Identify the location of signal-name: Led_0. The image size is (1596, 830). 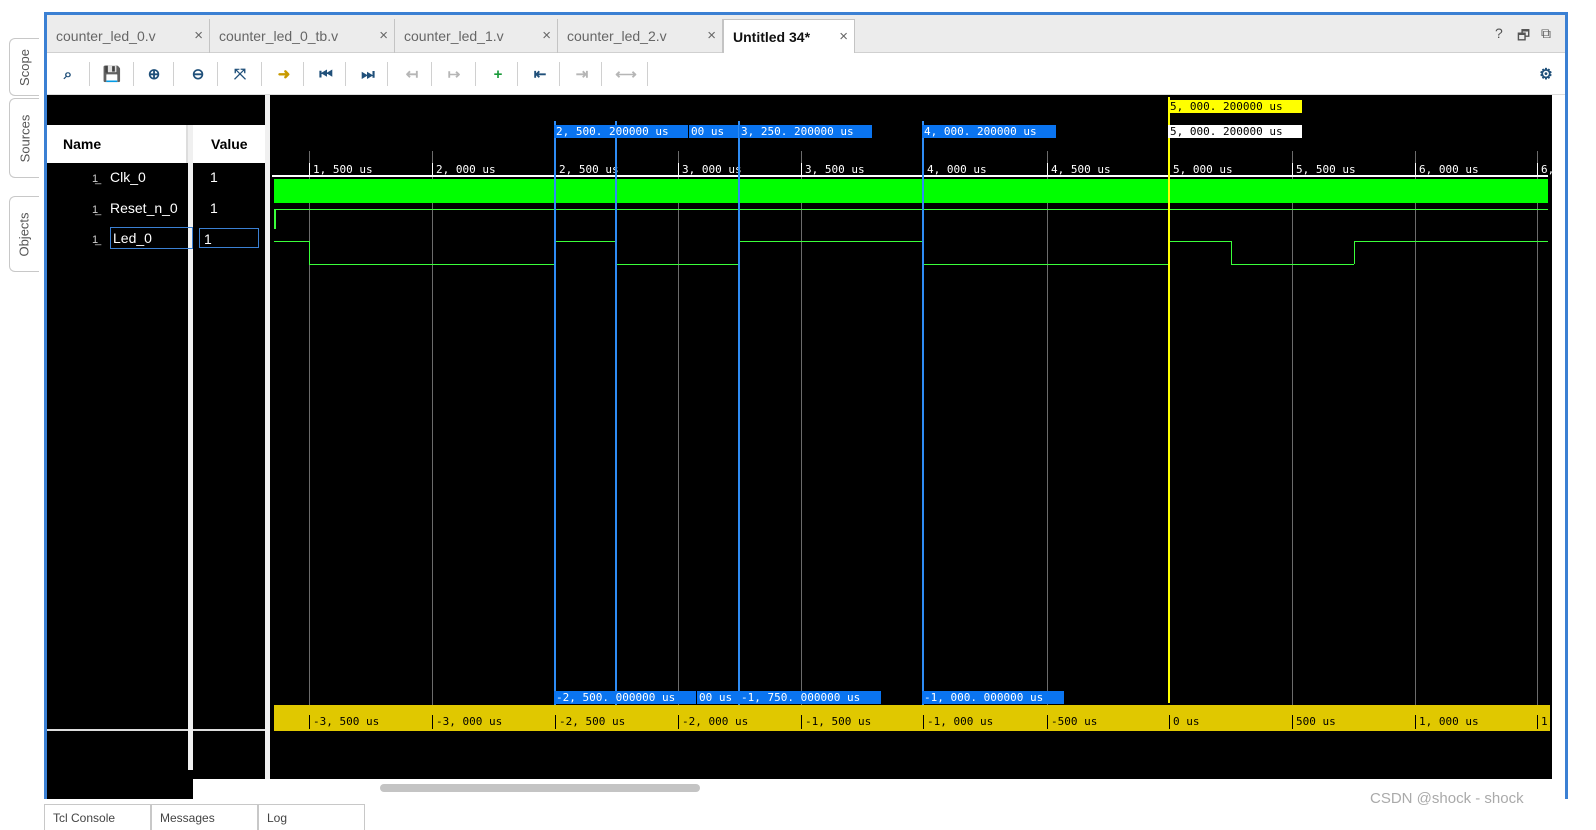
(151, 238).